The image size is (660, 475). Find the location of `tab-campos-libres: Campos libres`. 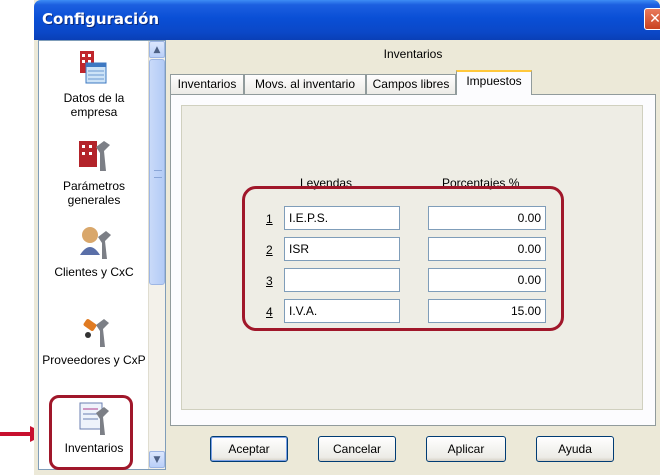

tab-campos-libres: Campos libres is located at coordinates (411, 84).